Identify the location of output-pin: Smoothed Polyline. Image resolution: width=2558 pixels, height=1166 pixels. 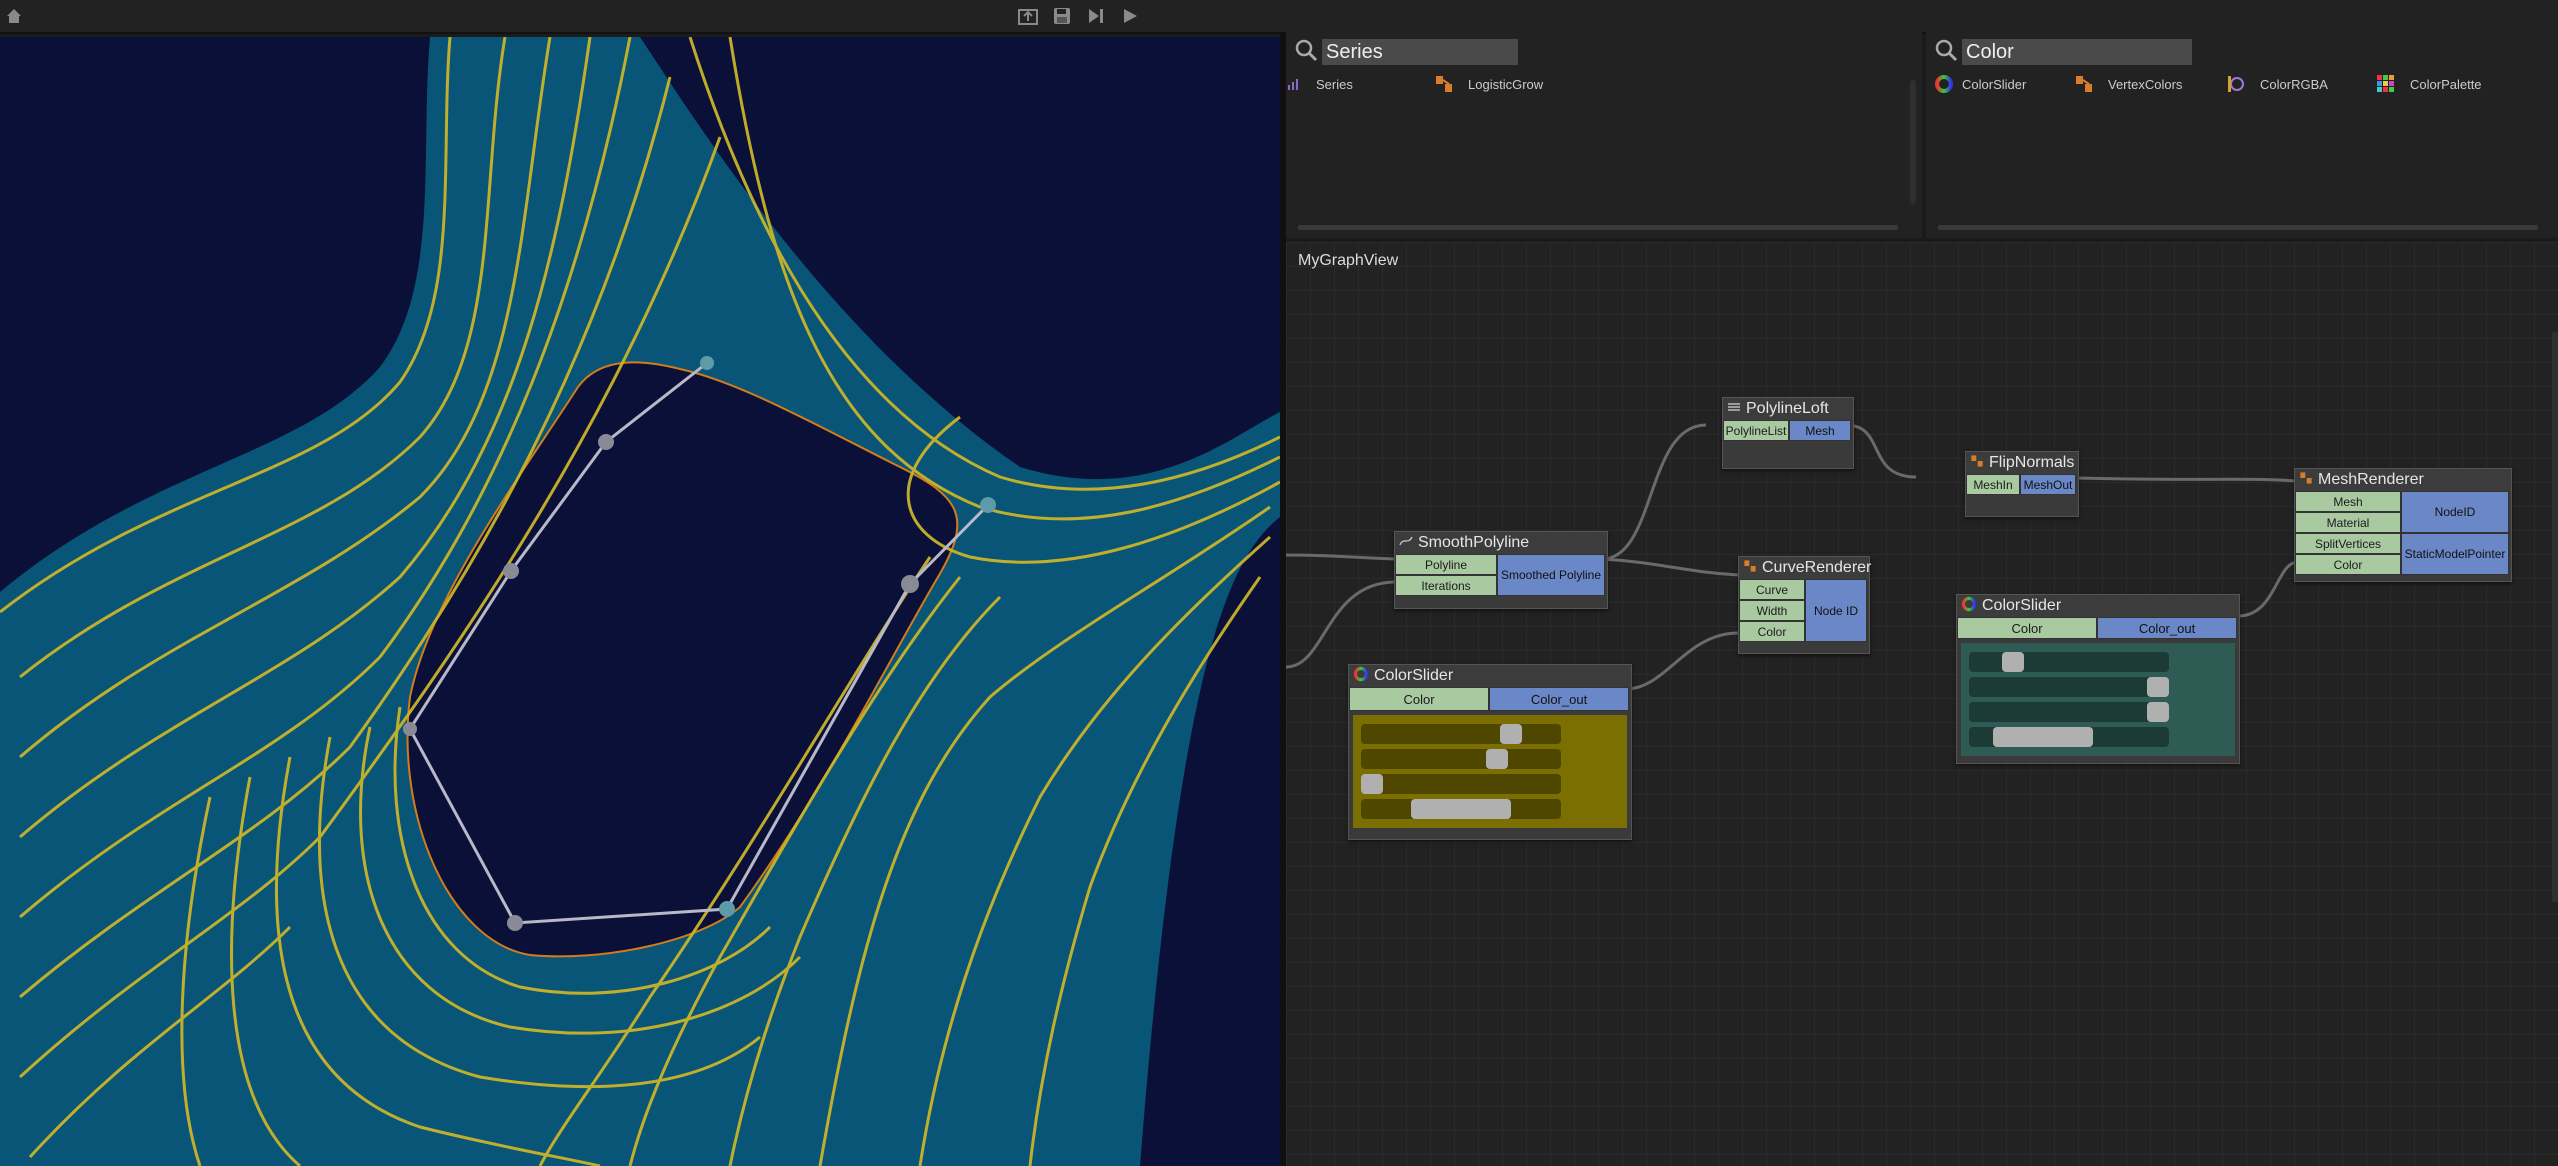
(1551, 575).